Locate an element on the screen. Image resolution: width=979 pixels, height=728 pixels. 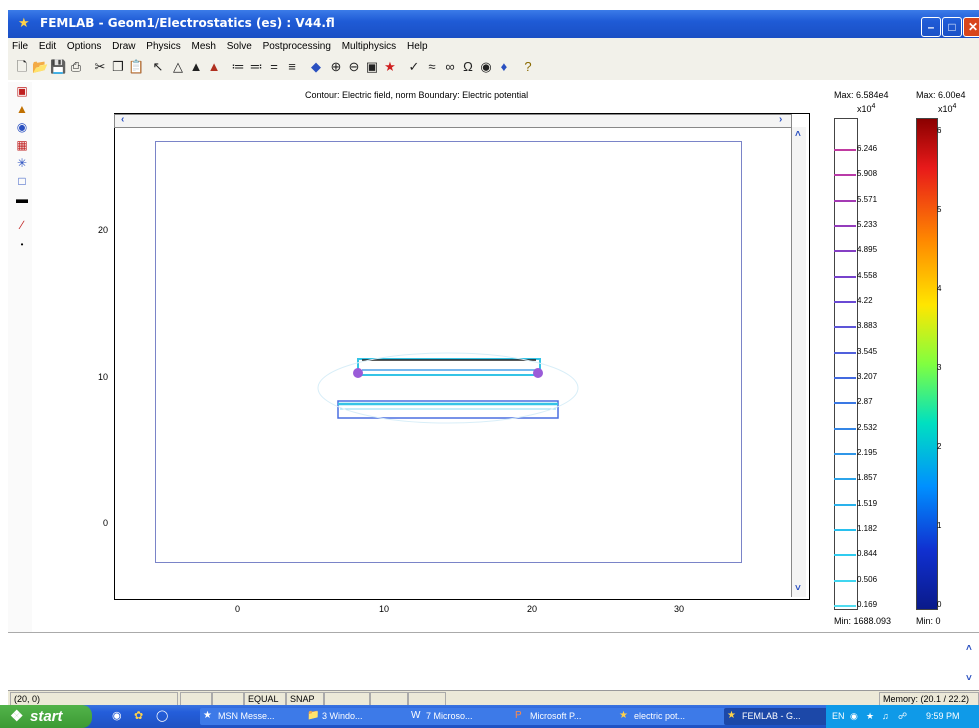
contour-multiplier-base: x10 is located at coordinates (864, 109).